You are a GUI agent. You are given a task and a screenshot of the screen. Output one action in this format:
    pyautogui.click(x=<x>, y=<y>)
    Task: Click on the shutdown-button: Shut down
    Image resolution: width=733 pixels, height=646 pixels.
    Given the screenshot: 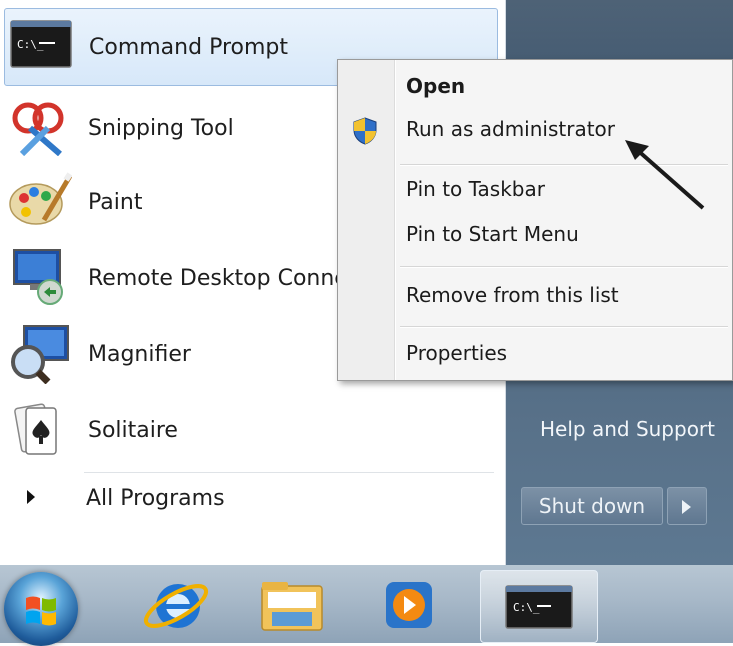 What is the action you would take?
    pyautogui.click(x=592, y=506)
    